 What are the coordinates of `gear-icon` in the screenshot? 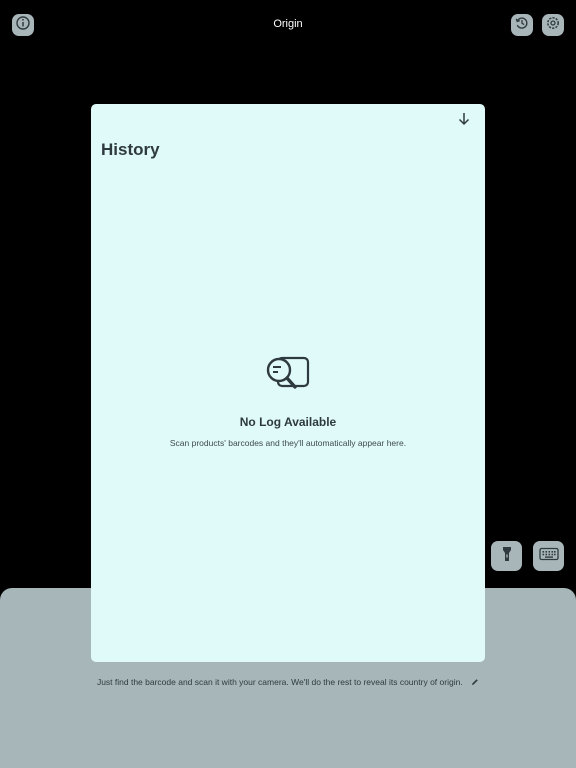 It's located at (553, 25).